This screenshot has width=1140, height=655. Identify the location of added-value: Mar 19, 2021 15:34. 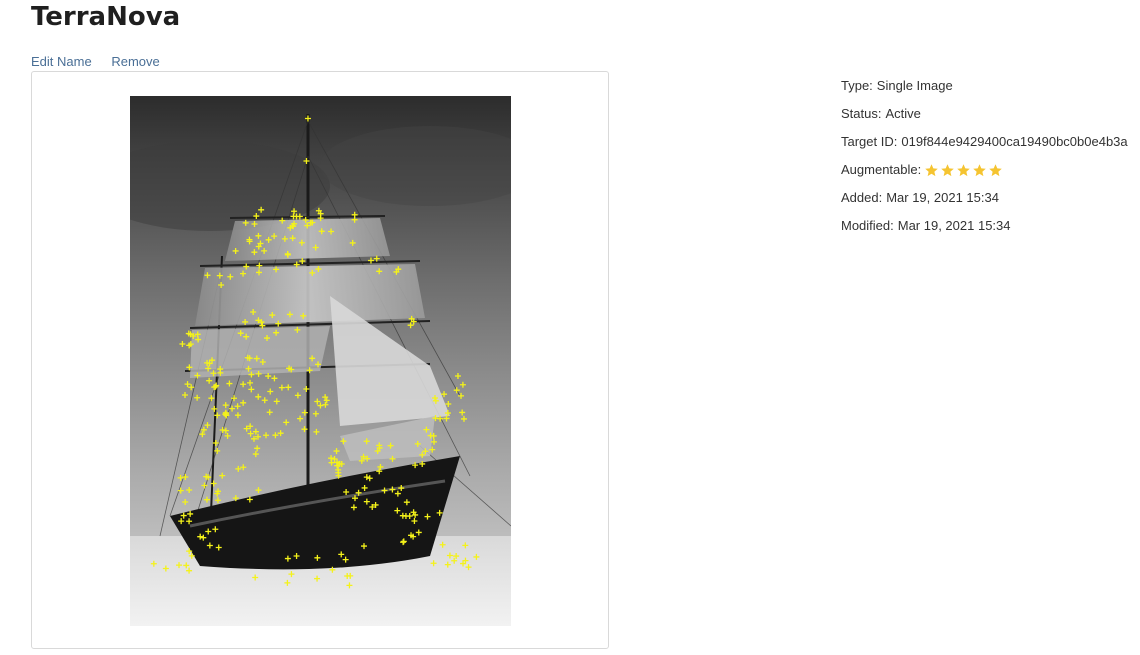
(942, 197).